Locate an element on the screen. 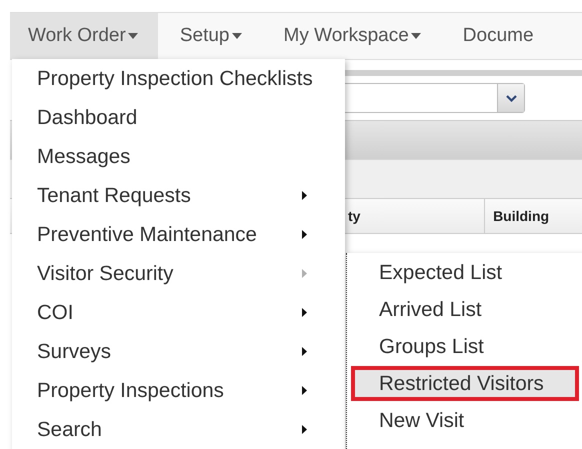  nav-tab: My Workspace is located at coordinates (351, 36).